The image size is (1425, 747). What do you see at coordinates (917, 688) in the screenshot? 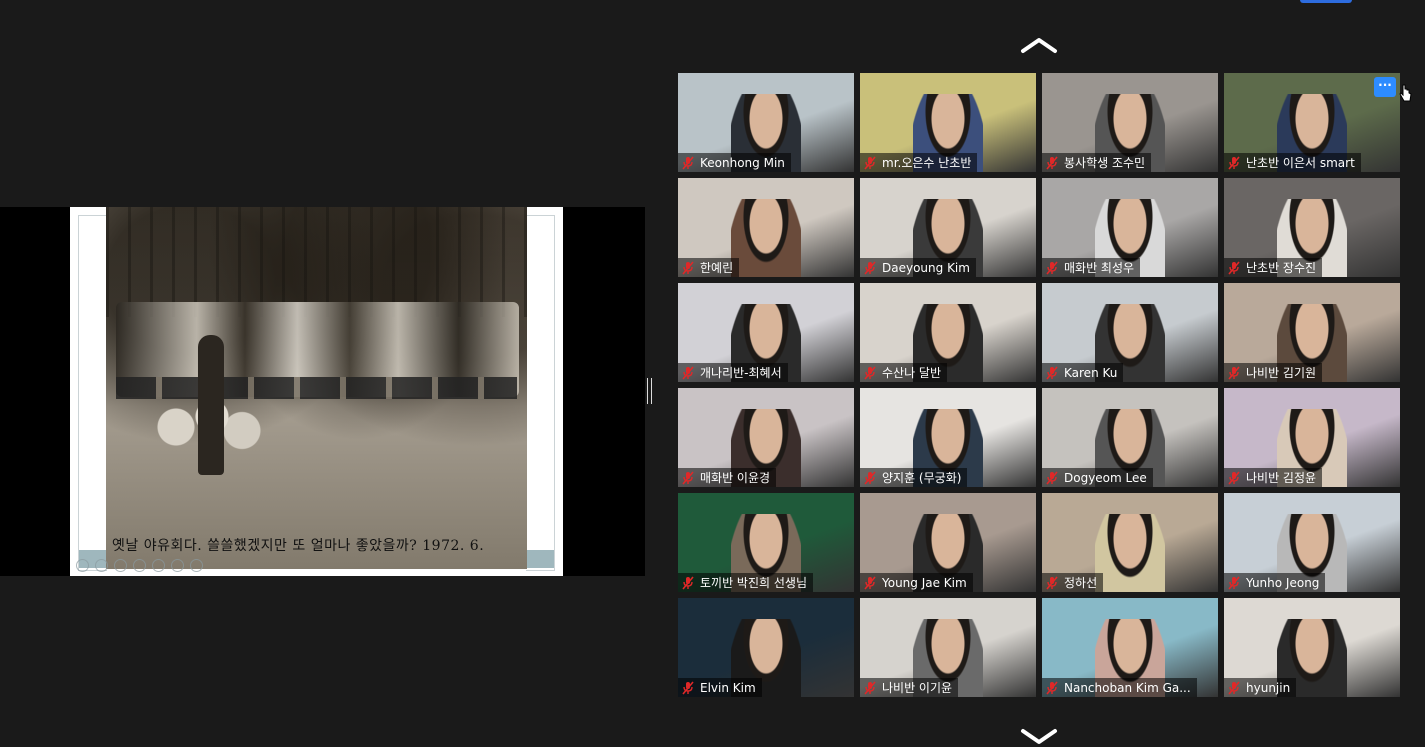
I see `participant-name: 나비반 이기윤` at bounding box center [917, 688].